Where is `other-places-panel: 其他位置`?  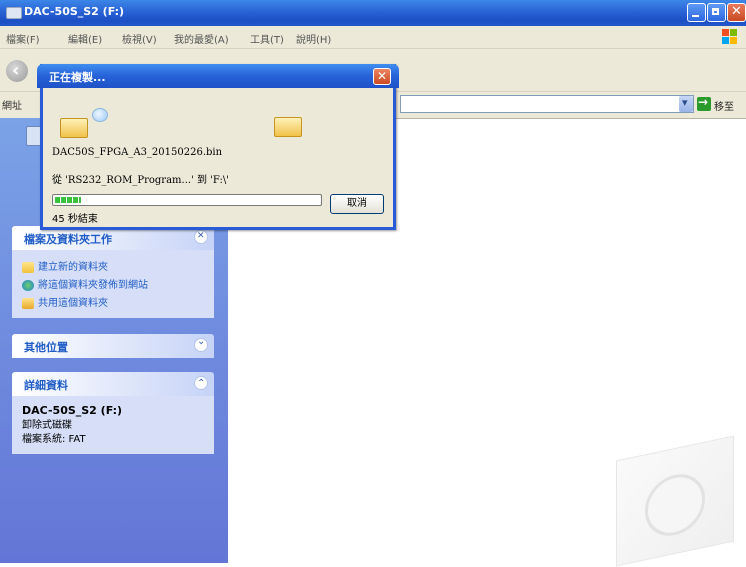
other-places-panel: 其他位置 is located at coordinates (113, 346).